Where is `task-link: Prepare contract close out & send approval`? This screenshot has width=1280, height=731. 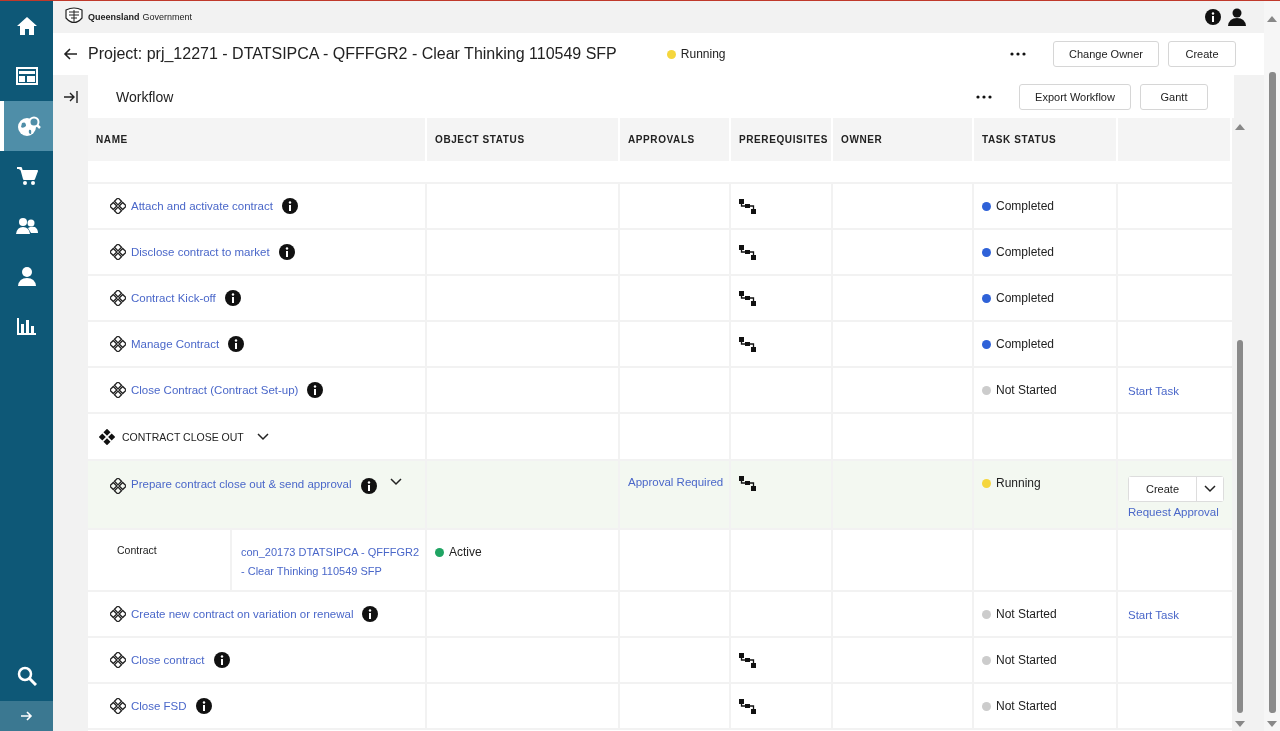 task-link: Prepare contract close out & send approval is located at coordinates (241, 484).